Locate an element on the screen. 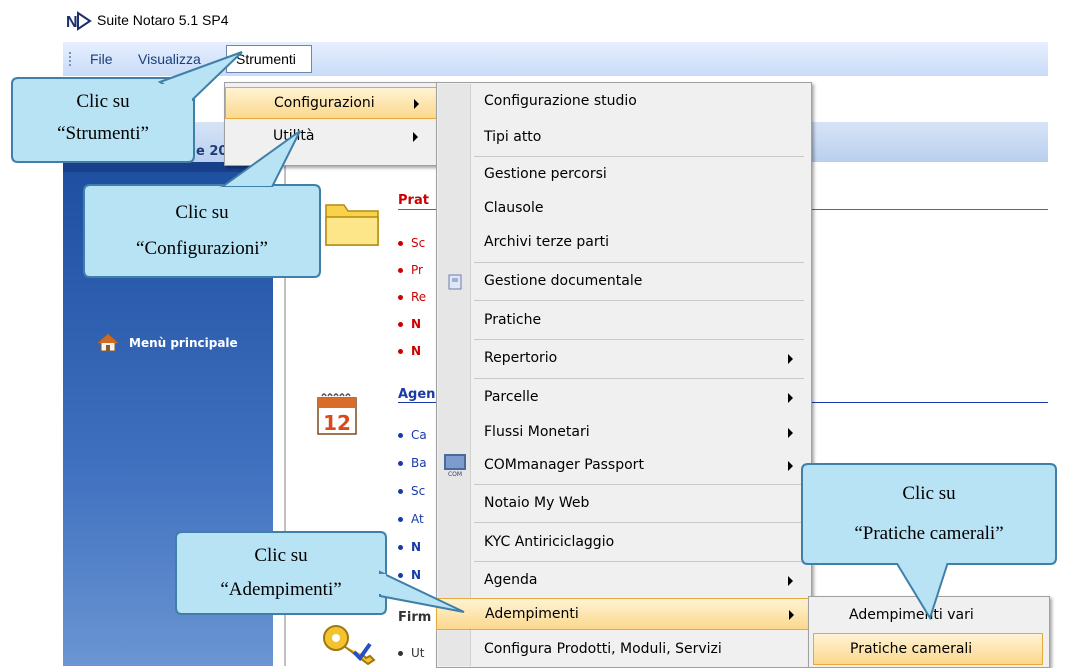 The image size is (1068, 668). section-title-pratiche: Prat is located at coordinates (413, 200).